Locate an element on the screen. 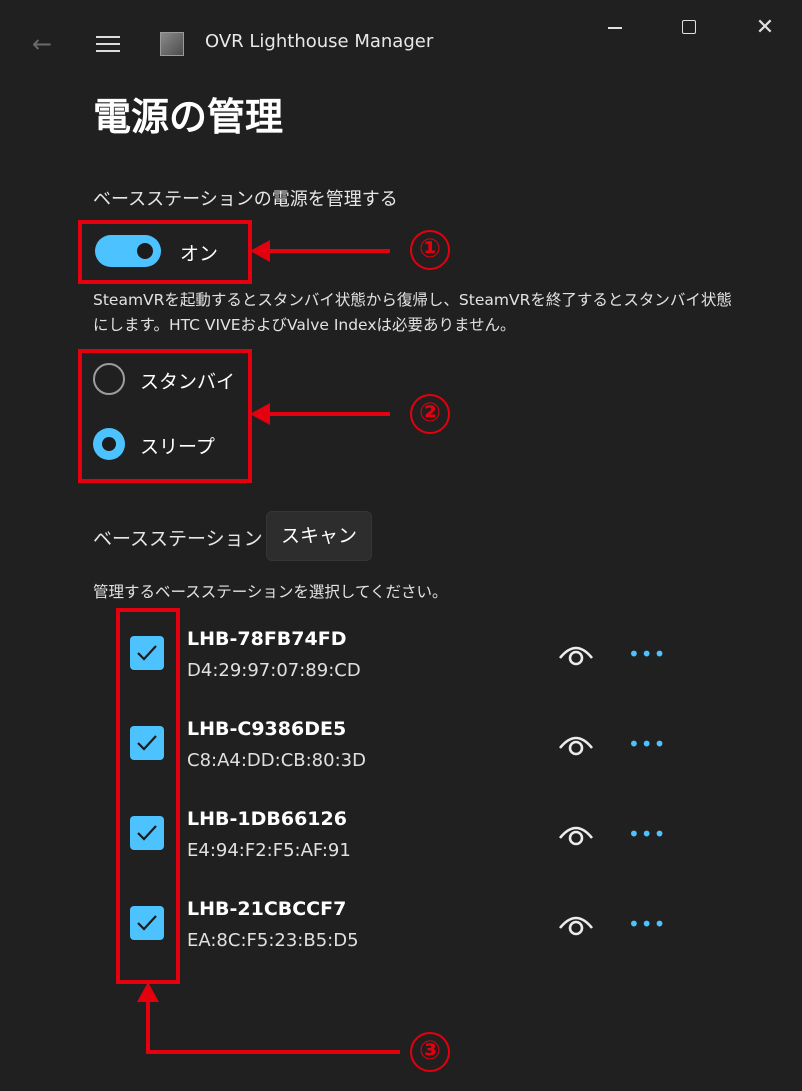  station-mac: E4:94:F2:F5:AF:91 is located at coordinates (269, 850).